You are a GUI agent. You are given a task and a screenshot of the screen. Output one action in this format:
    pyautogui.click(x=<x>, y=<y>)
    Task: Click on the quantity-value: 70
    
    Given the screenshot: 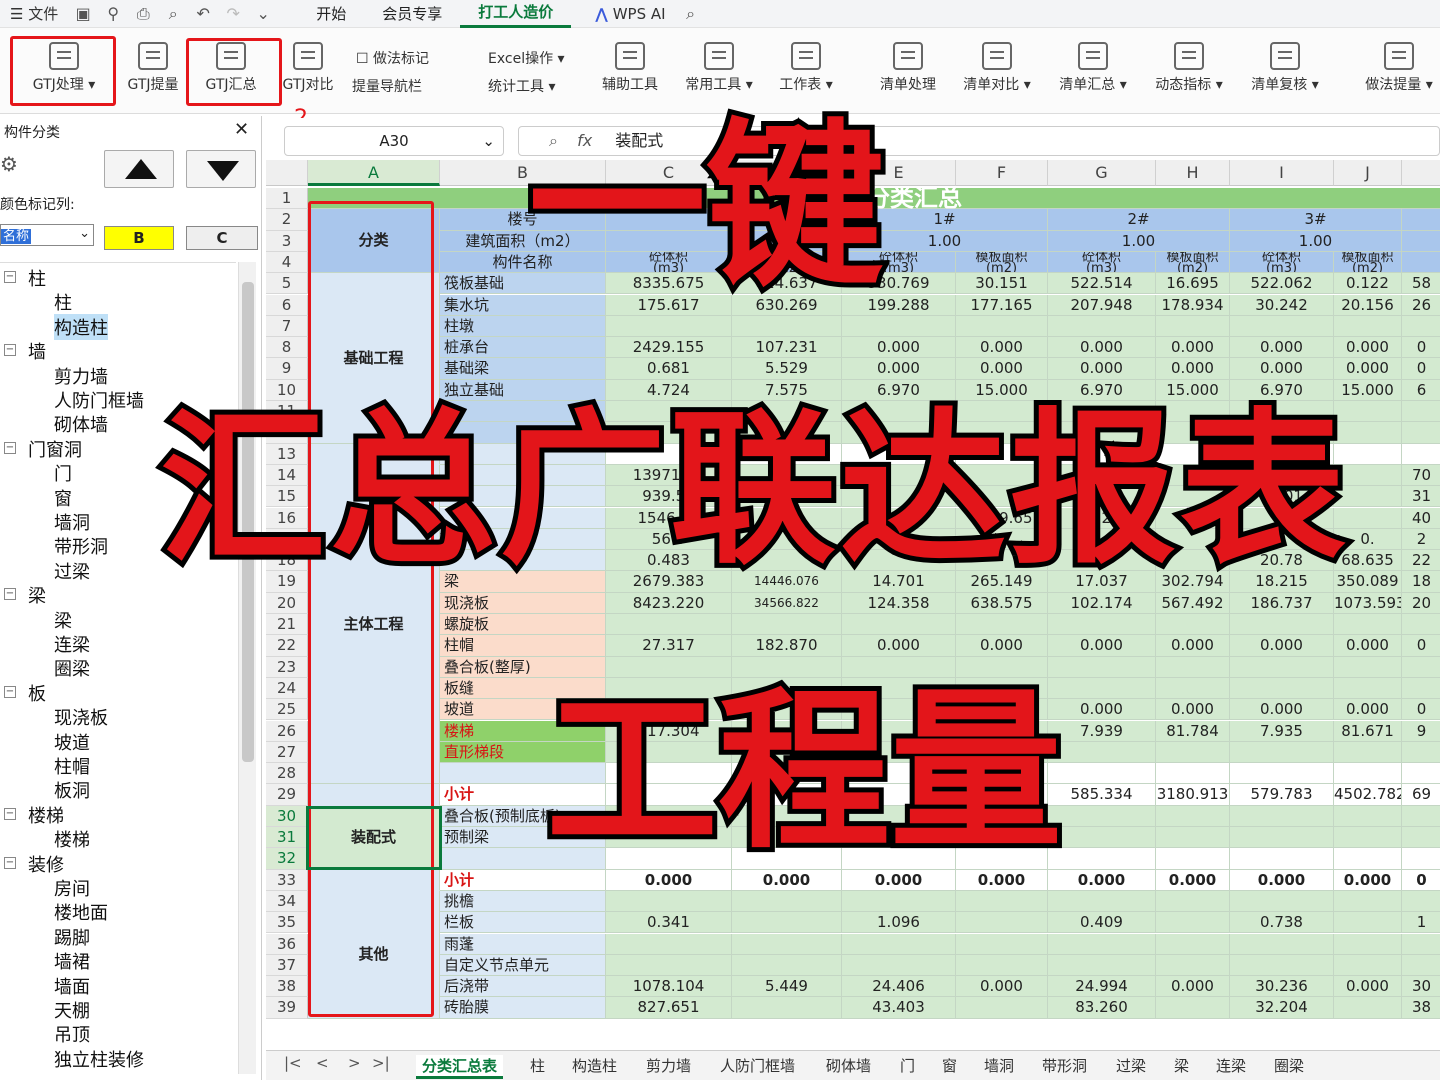 What is the action you would take?
    pyautogui.click(x=1421, y=476)
    